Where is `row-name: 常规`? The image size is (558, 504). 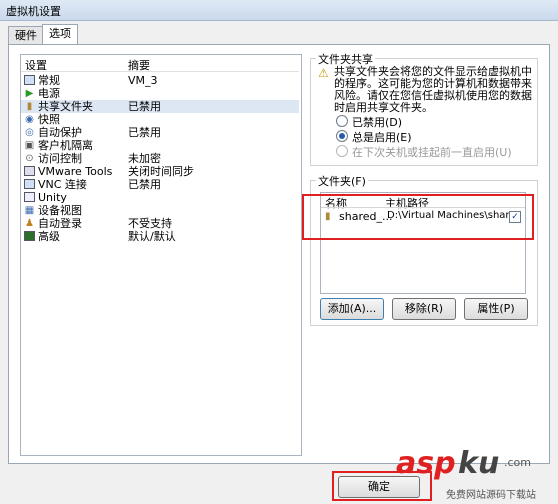 row-name: 常规 is located at coordinates (49, 80).